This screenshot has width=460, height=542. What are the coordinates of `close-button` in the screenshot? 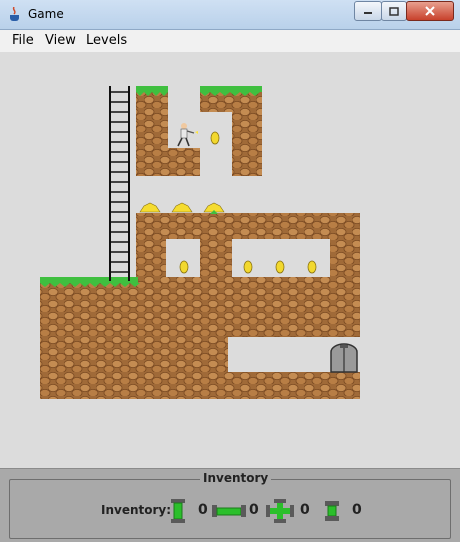 It's located at (430, 11).